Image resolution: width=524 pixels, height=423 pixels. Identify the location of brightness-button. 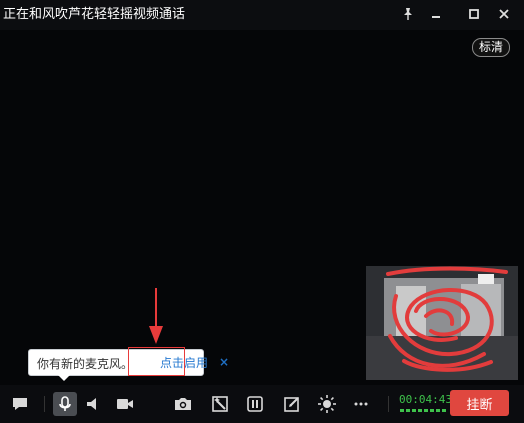
(327, 404).